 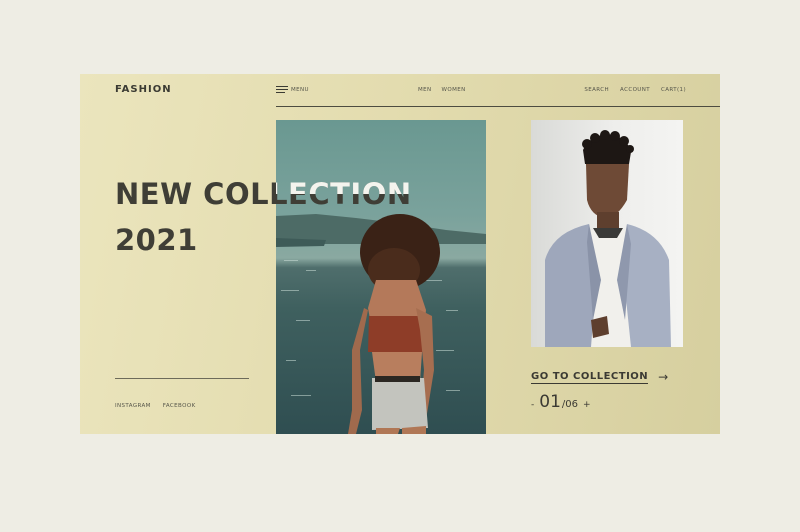 What do you see at coordinates (498, 106) in the screenshot?
I see `header-divider` at bounding box center [498, 106].